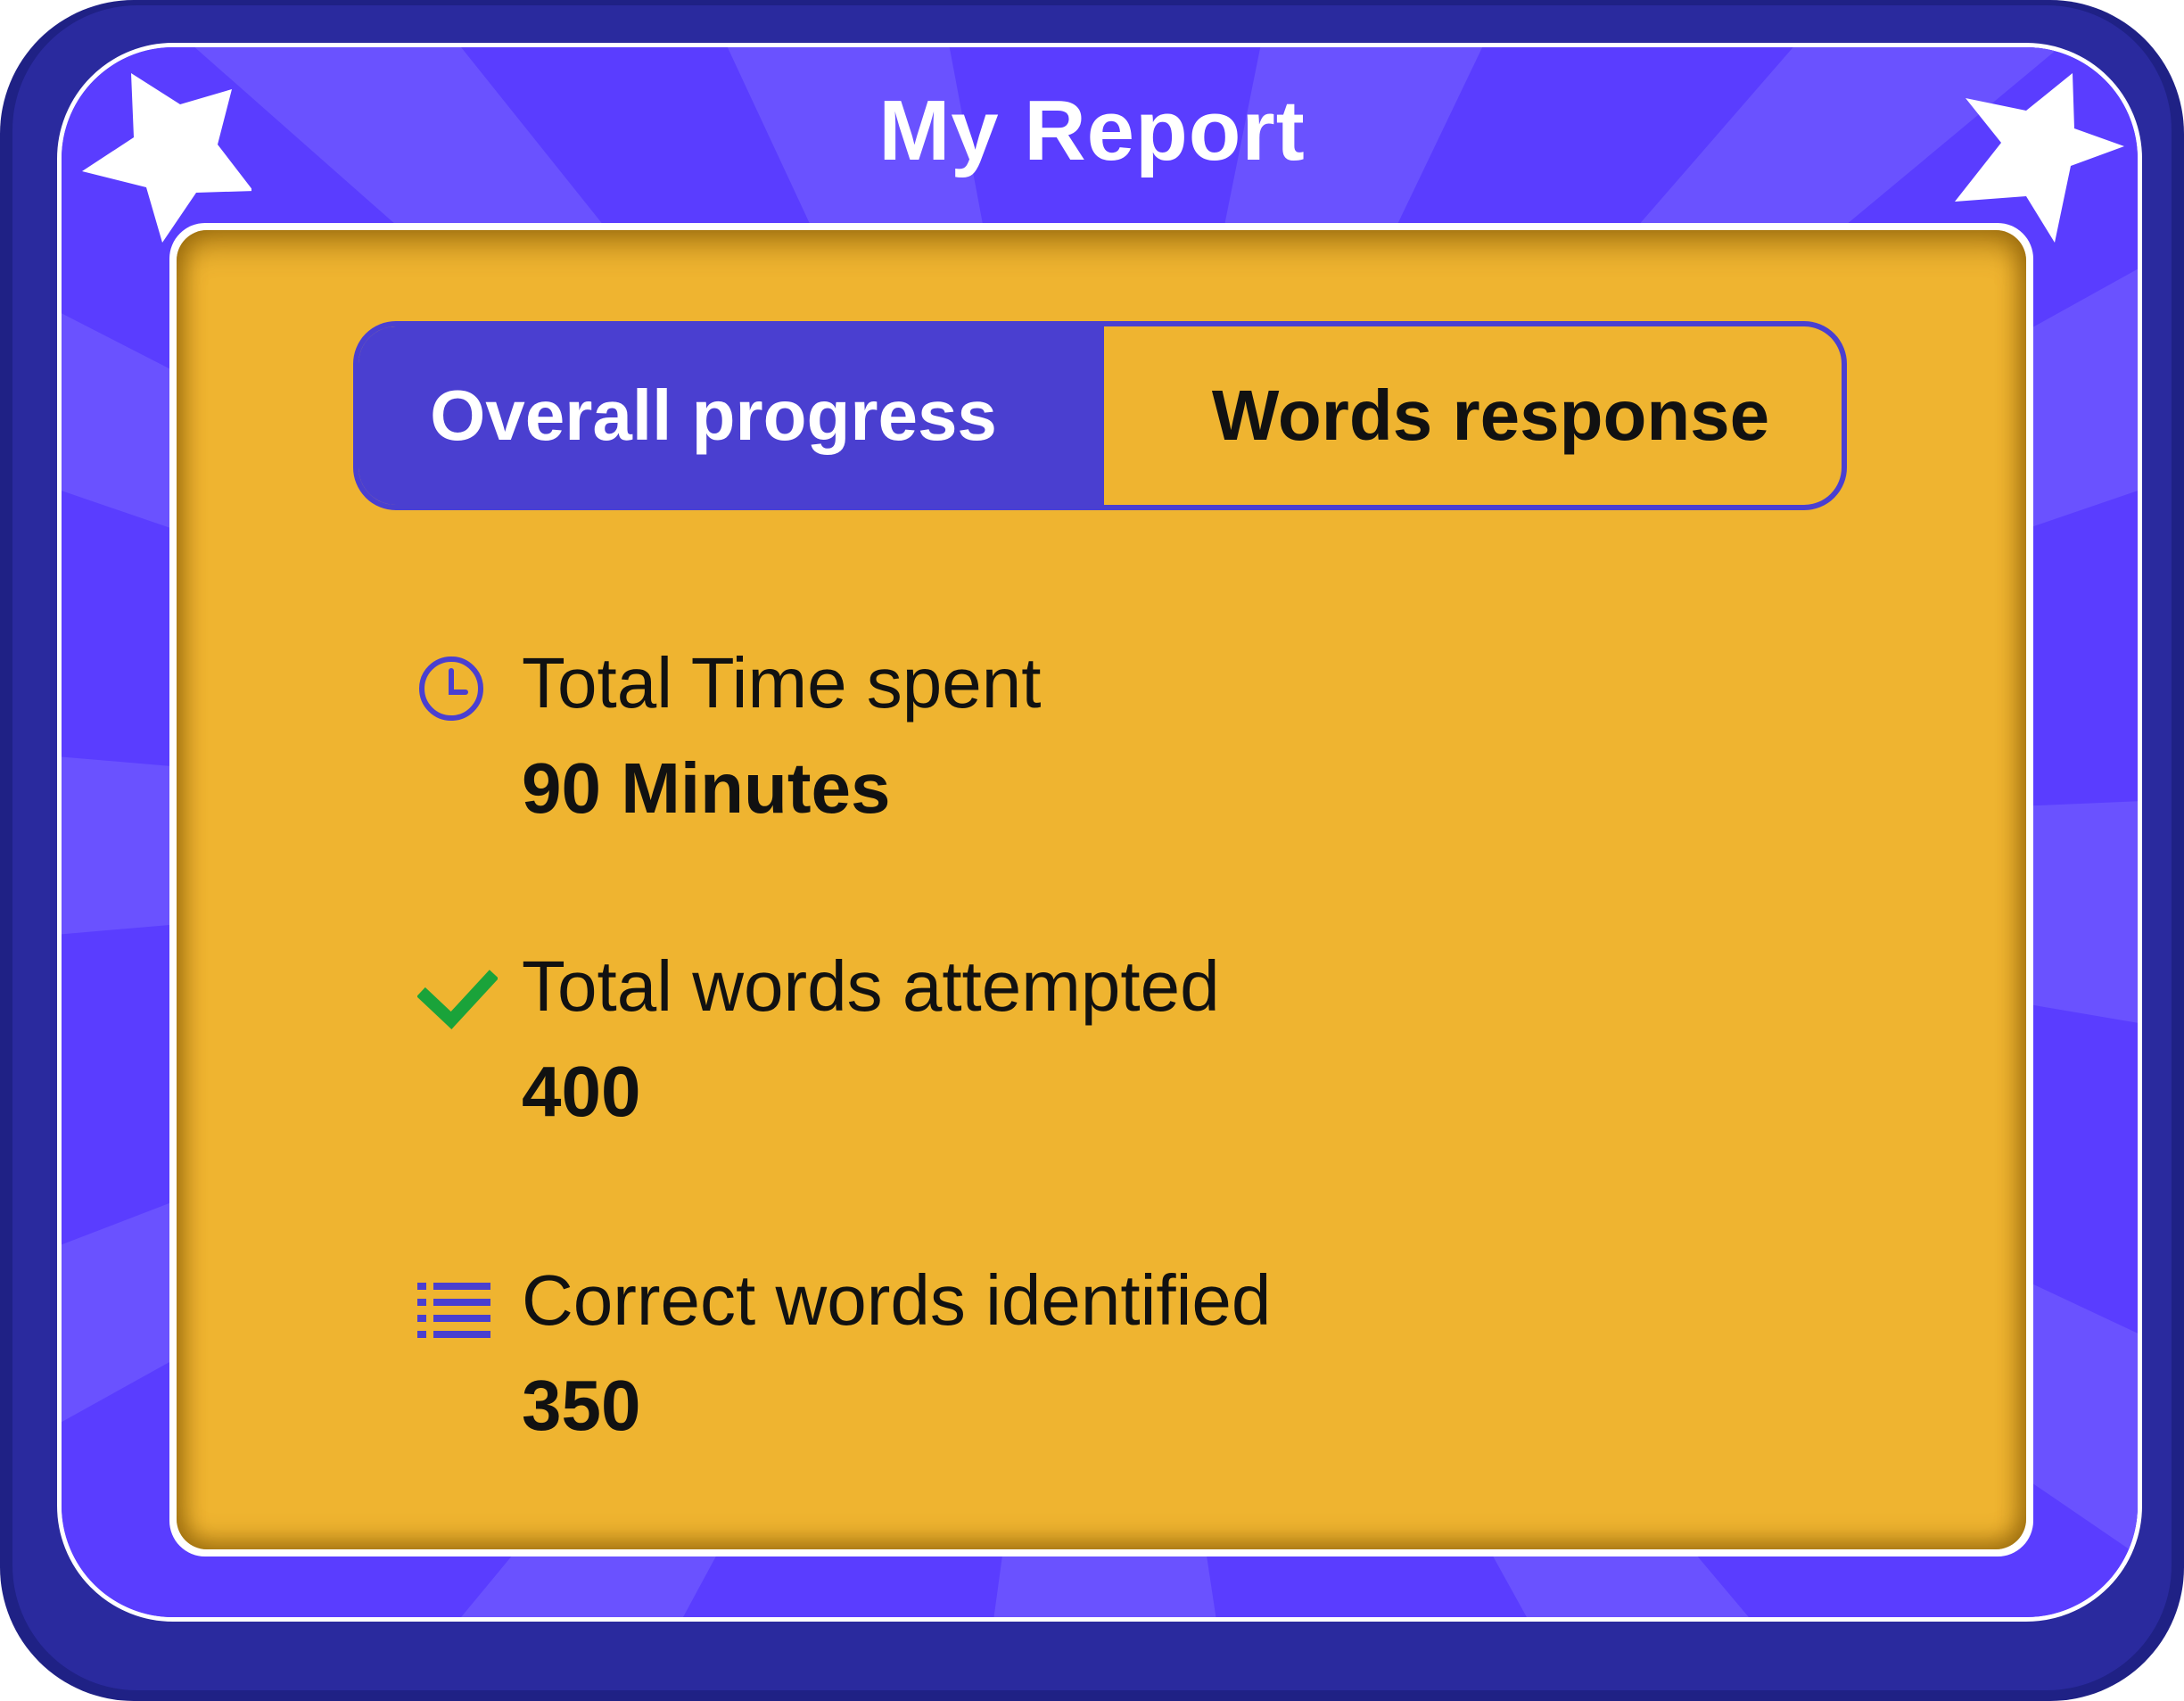 The image size is (2184, 1701). Describe the element at coordinates (458, 1000) in the screenshot. I see `checkmark-icon` at that location.